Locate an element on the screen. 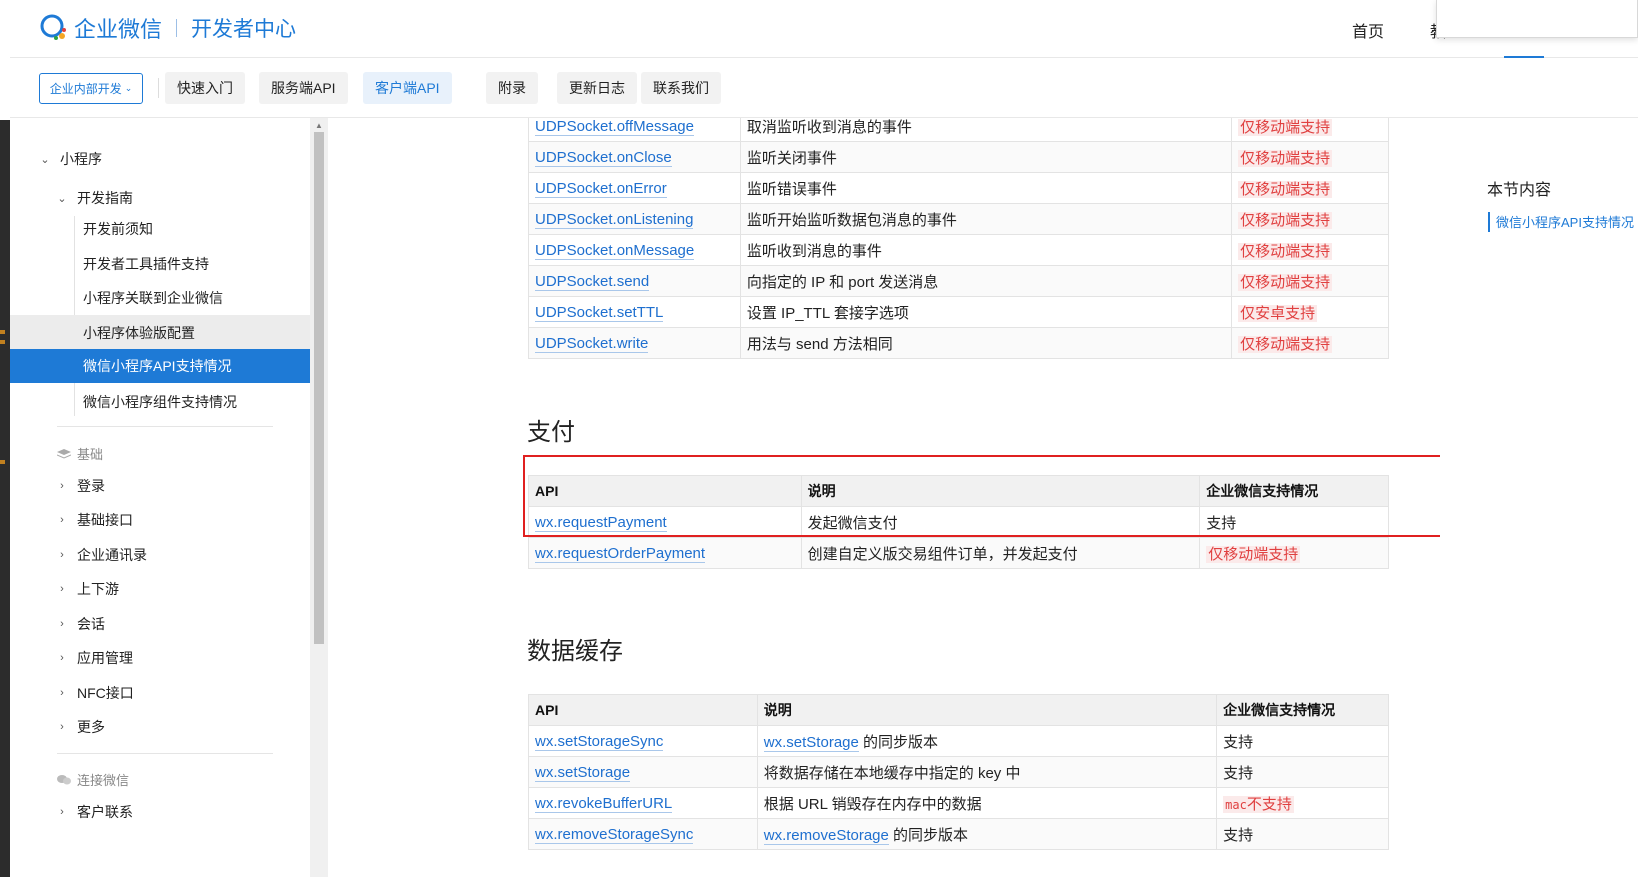 The width and height of the screenshot is (1638, 877). api-link: wx.setStorage is located at coordinates (583, 772).